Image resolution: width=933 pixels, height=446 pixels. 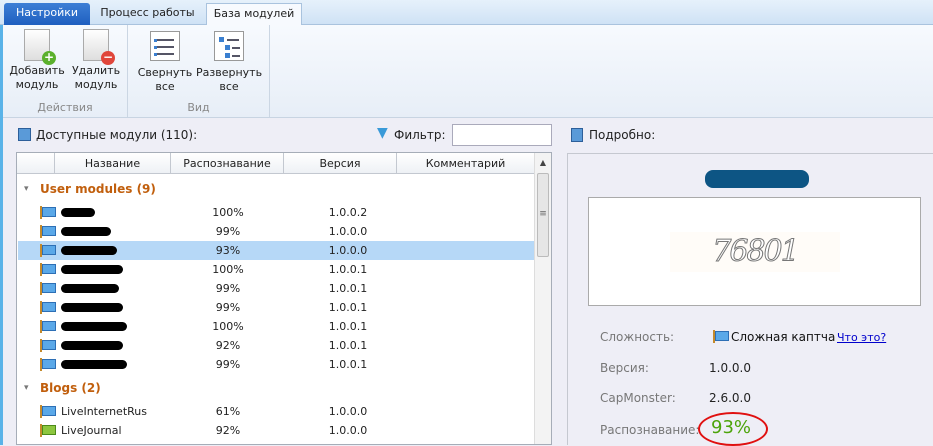 What do you see at coordinates (542, 298) in the screenshot?
I see `scrollbar: ▲ ≡` at bounding box center [542, 298].